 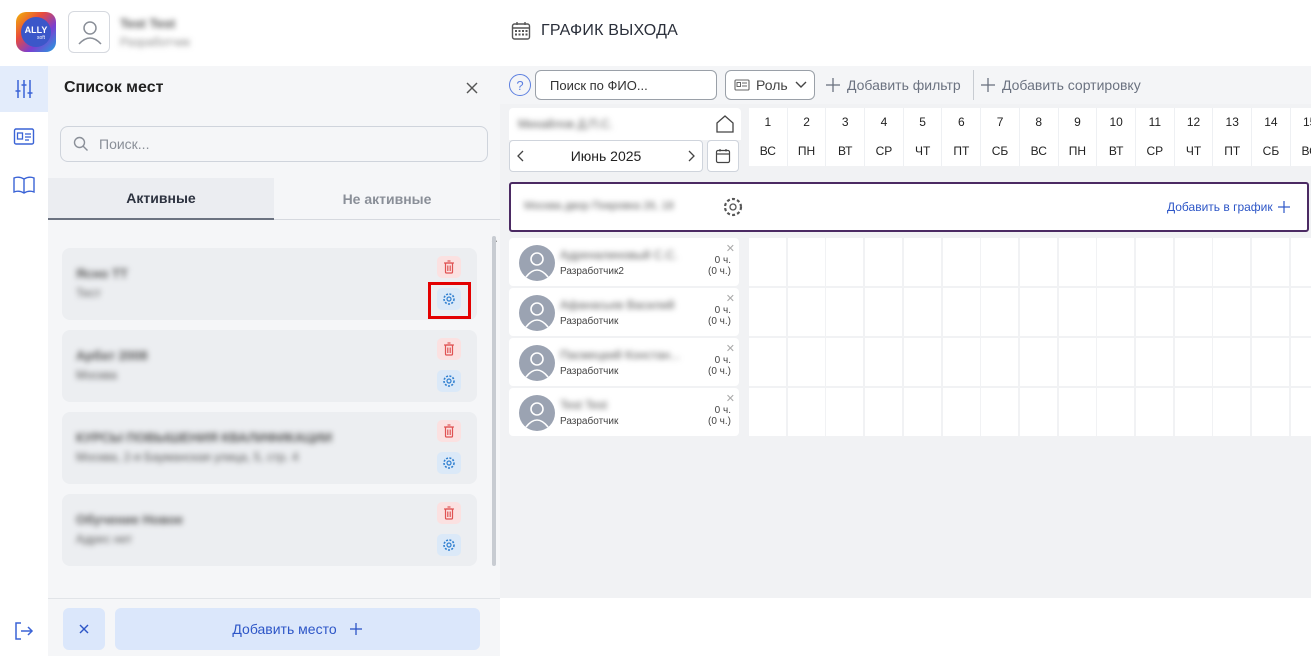 I want to click on calendar-picker-button, so click(x=723, y=156).